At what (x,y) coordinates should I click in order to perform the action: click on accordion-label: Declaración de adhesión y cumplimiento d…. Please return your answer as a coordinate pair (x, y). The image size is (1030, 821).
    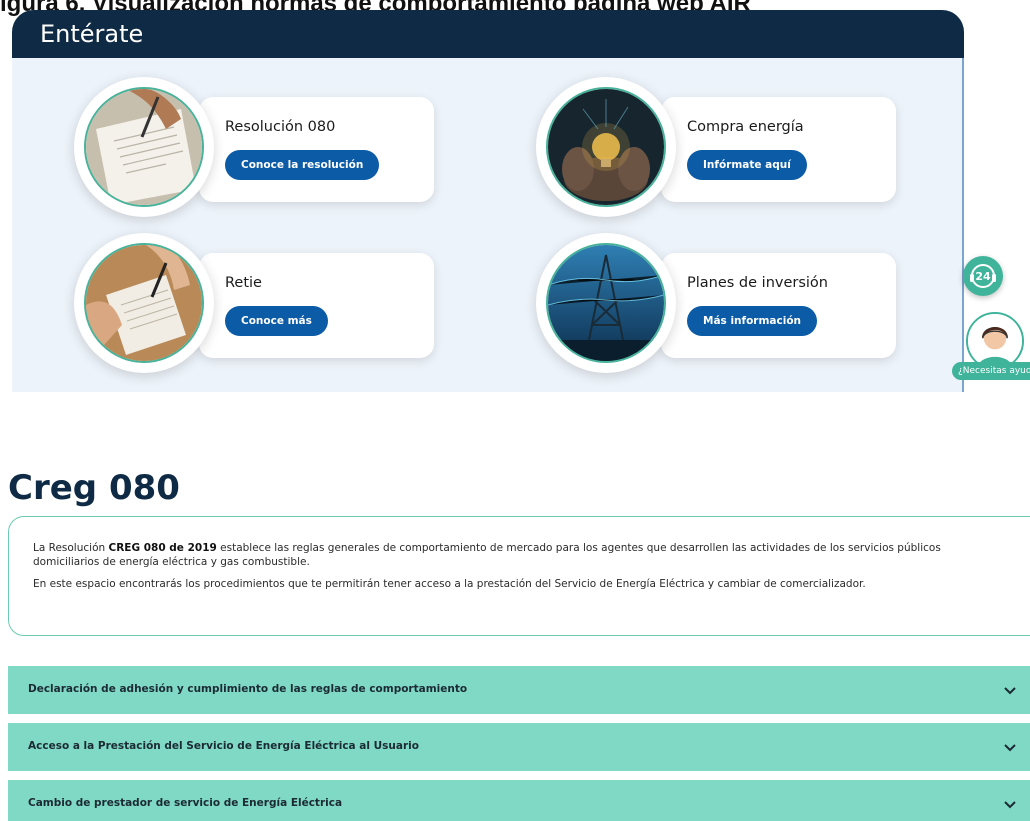
    Looking at the image, I should click on (248, 689).